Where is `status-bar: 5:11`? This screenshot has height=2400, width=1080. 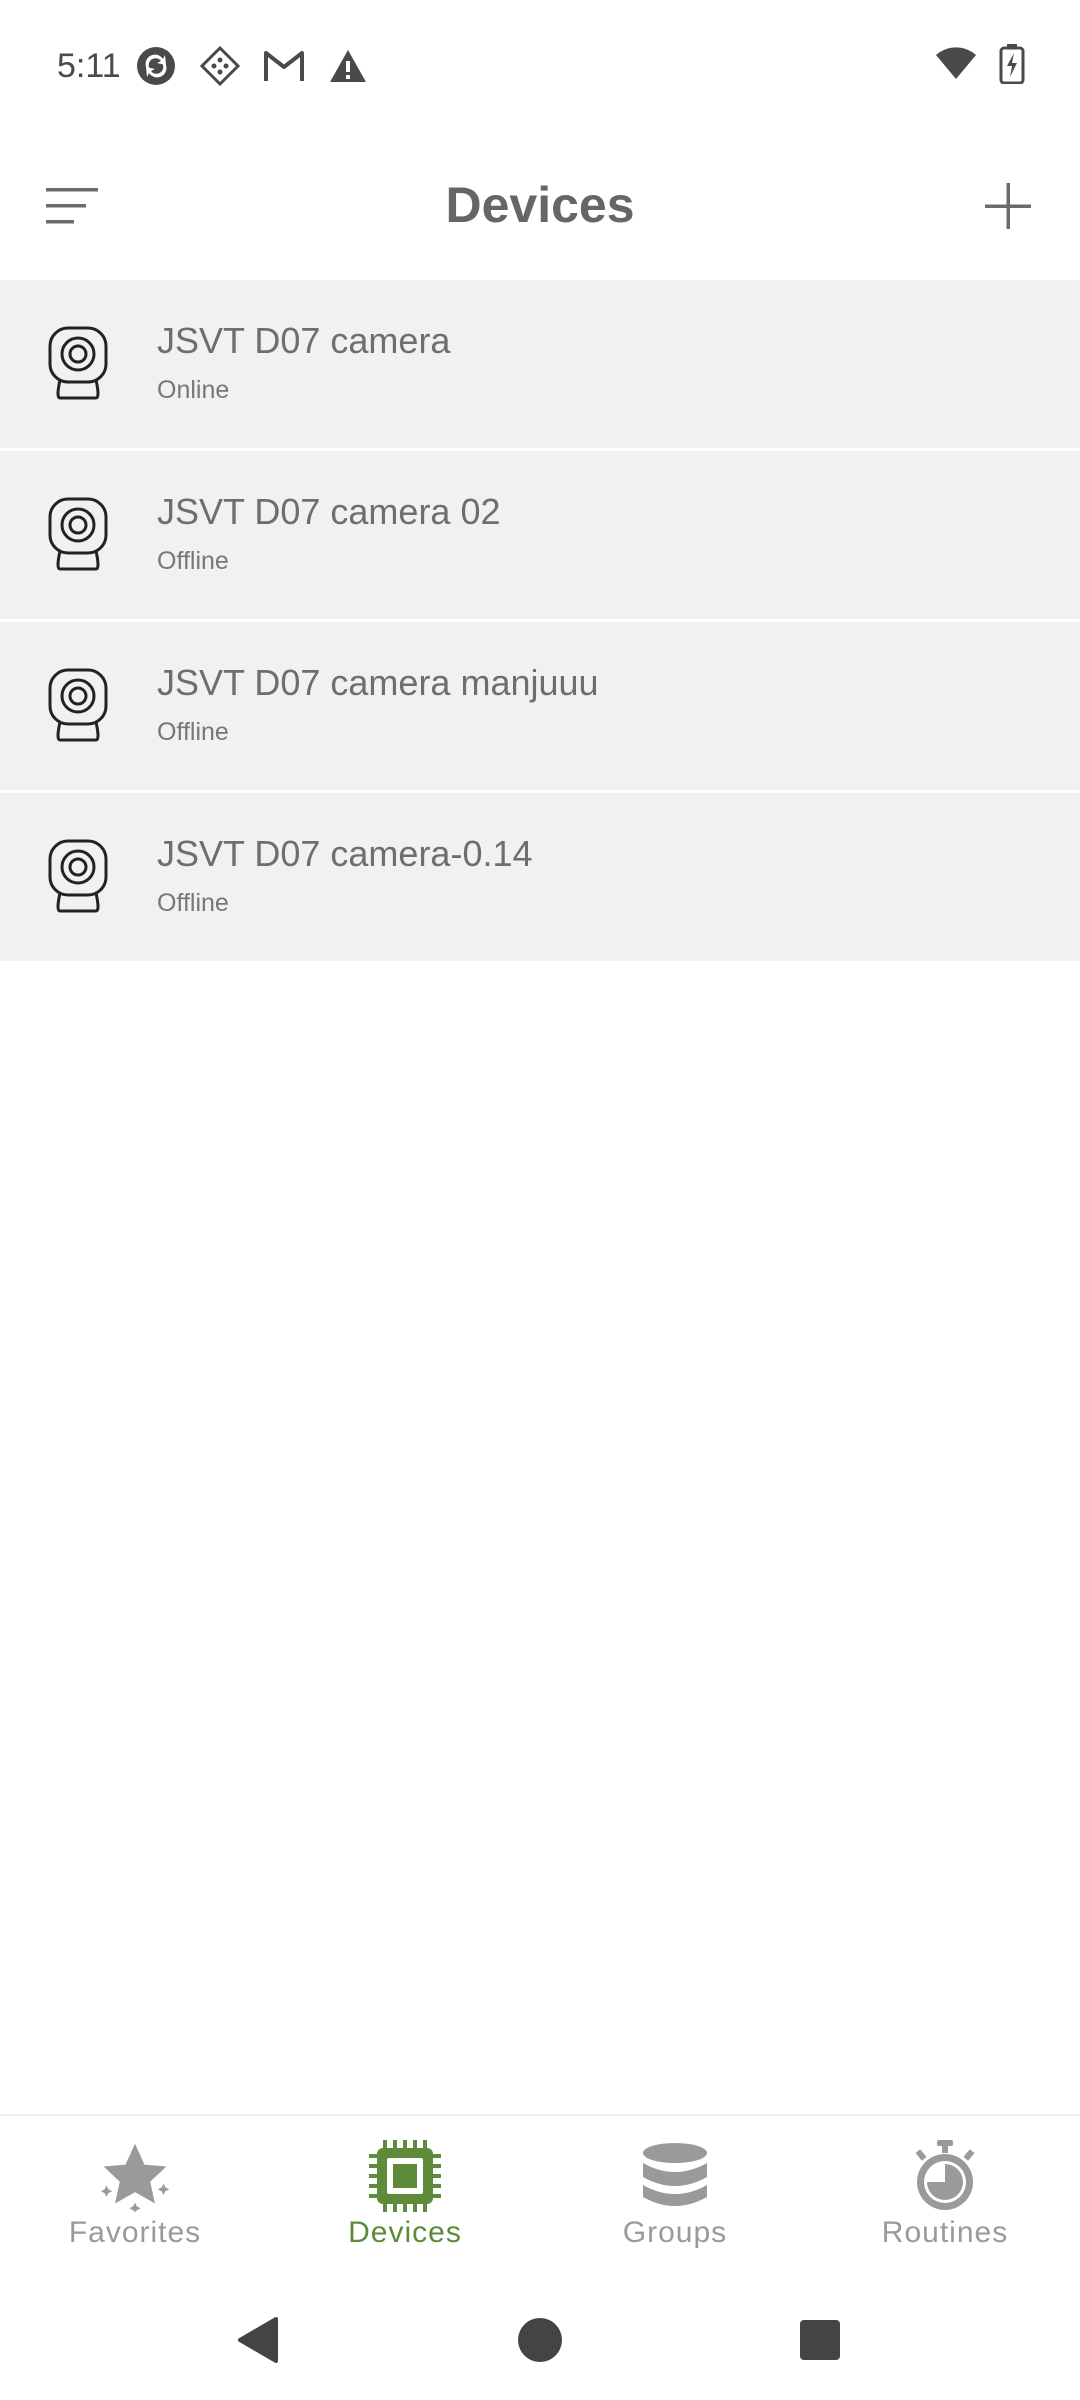 status-bar: 5:11 is located at coordinates (540, 66).